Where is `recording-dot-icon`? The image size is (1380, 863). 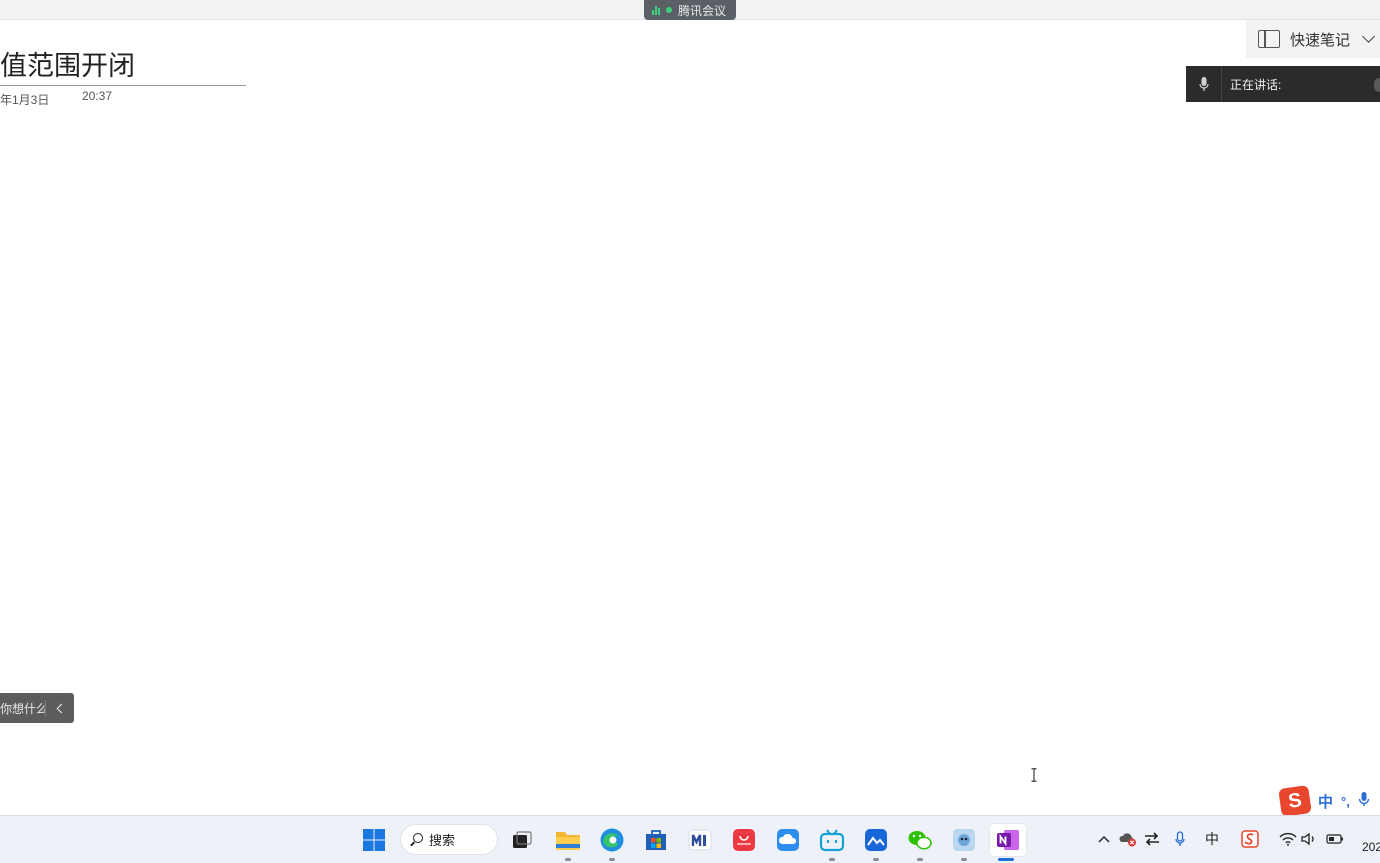
recording-dot-icon is located at coordinates (669, 10).